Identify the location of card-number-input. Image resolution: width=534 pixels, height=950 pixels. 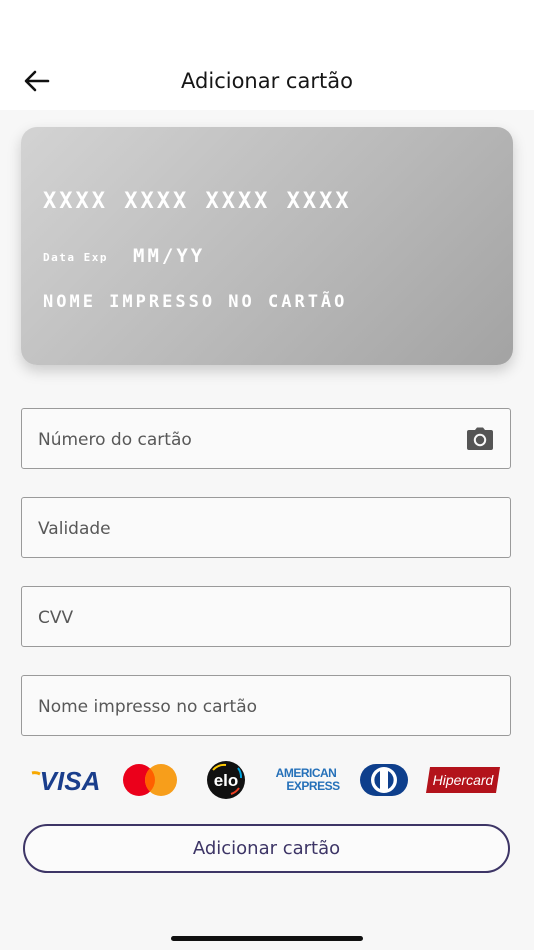
(248, 439).